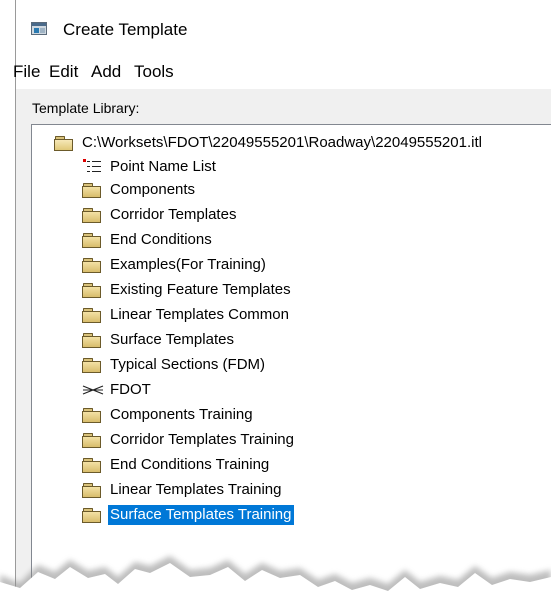 The width and height of the screenshot is (551, 597). What do you see at coordinates (93, 390) in the screenshot?
I see `template-icon` at bounding box center [93, 390].